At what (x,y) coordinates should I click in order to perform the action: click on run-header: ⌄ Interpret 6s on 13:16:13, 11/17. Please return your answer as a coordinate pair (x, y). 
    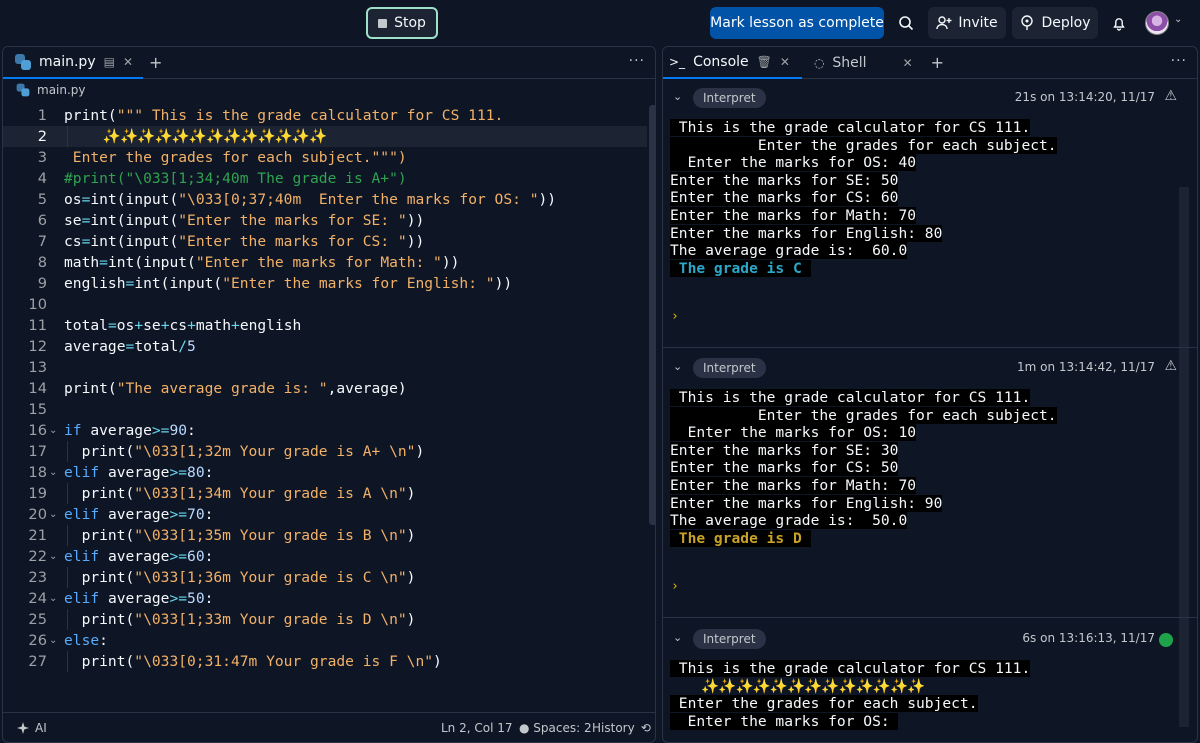
    Looking at the image, I should click on (930, 639).